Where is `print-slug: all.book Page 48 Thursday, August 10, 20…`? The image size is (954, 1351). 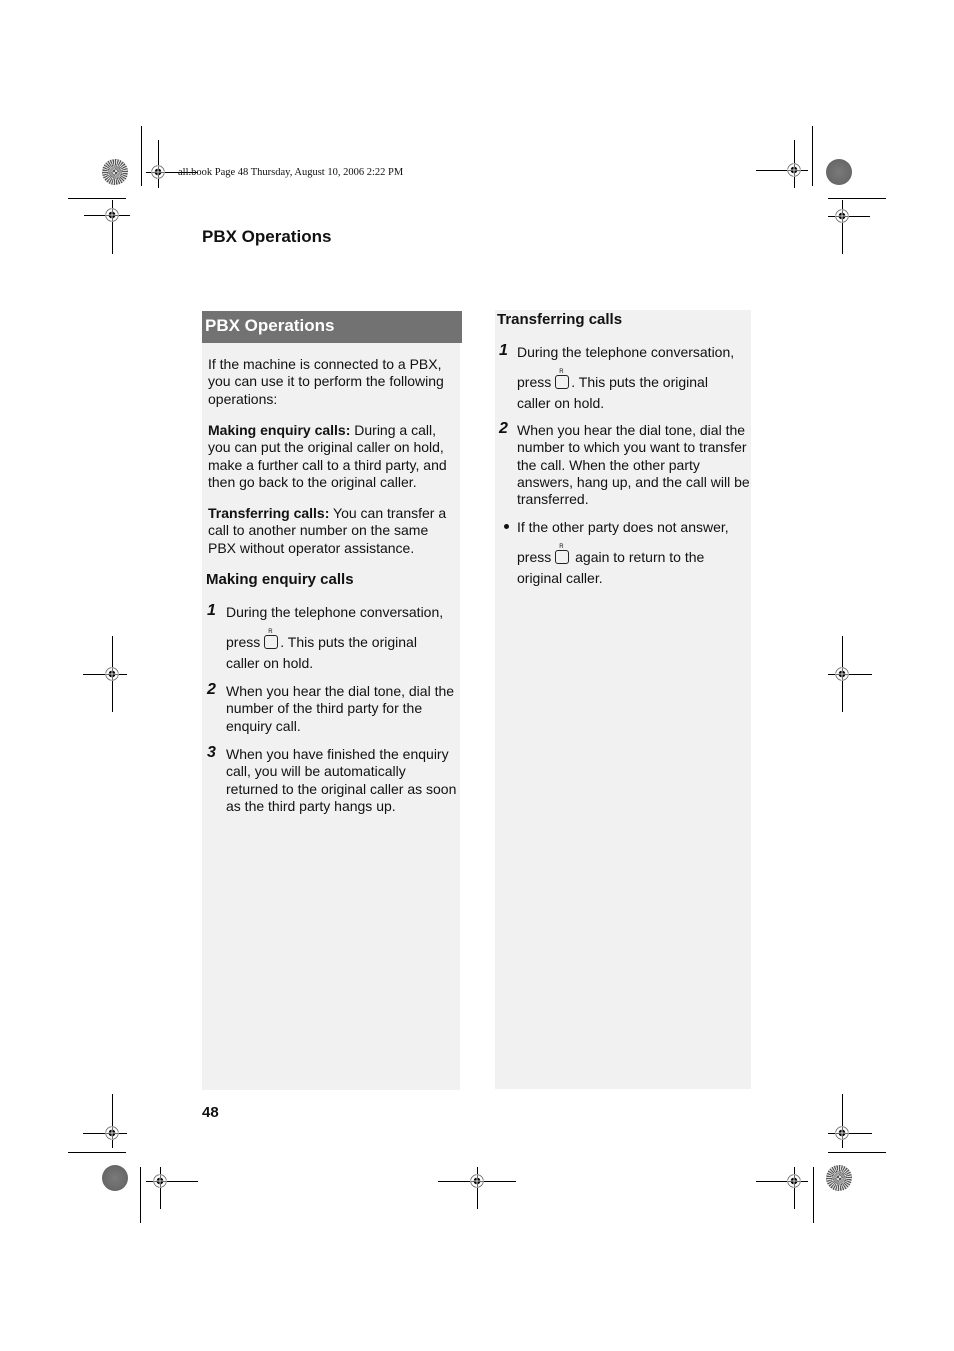 print-slug: all.book Page 48 Thursday, August 10, 20… is located at coordinates (291, 172).